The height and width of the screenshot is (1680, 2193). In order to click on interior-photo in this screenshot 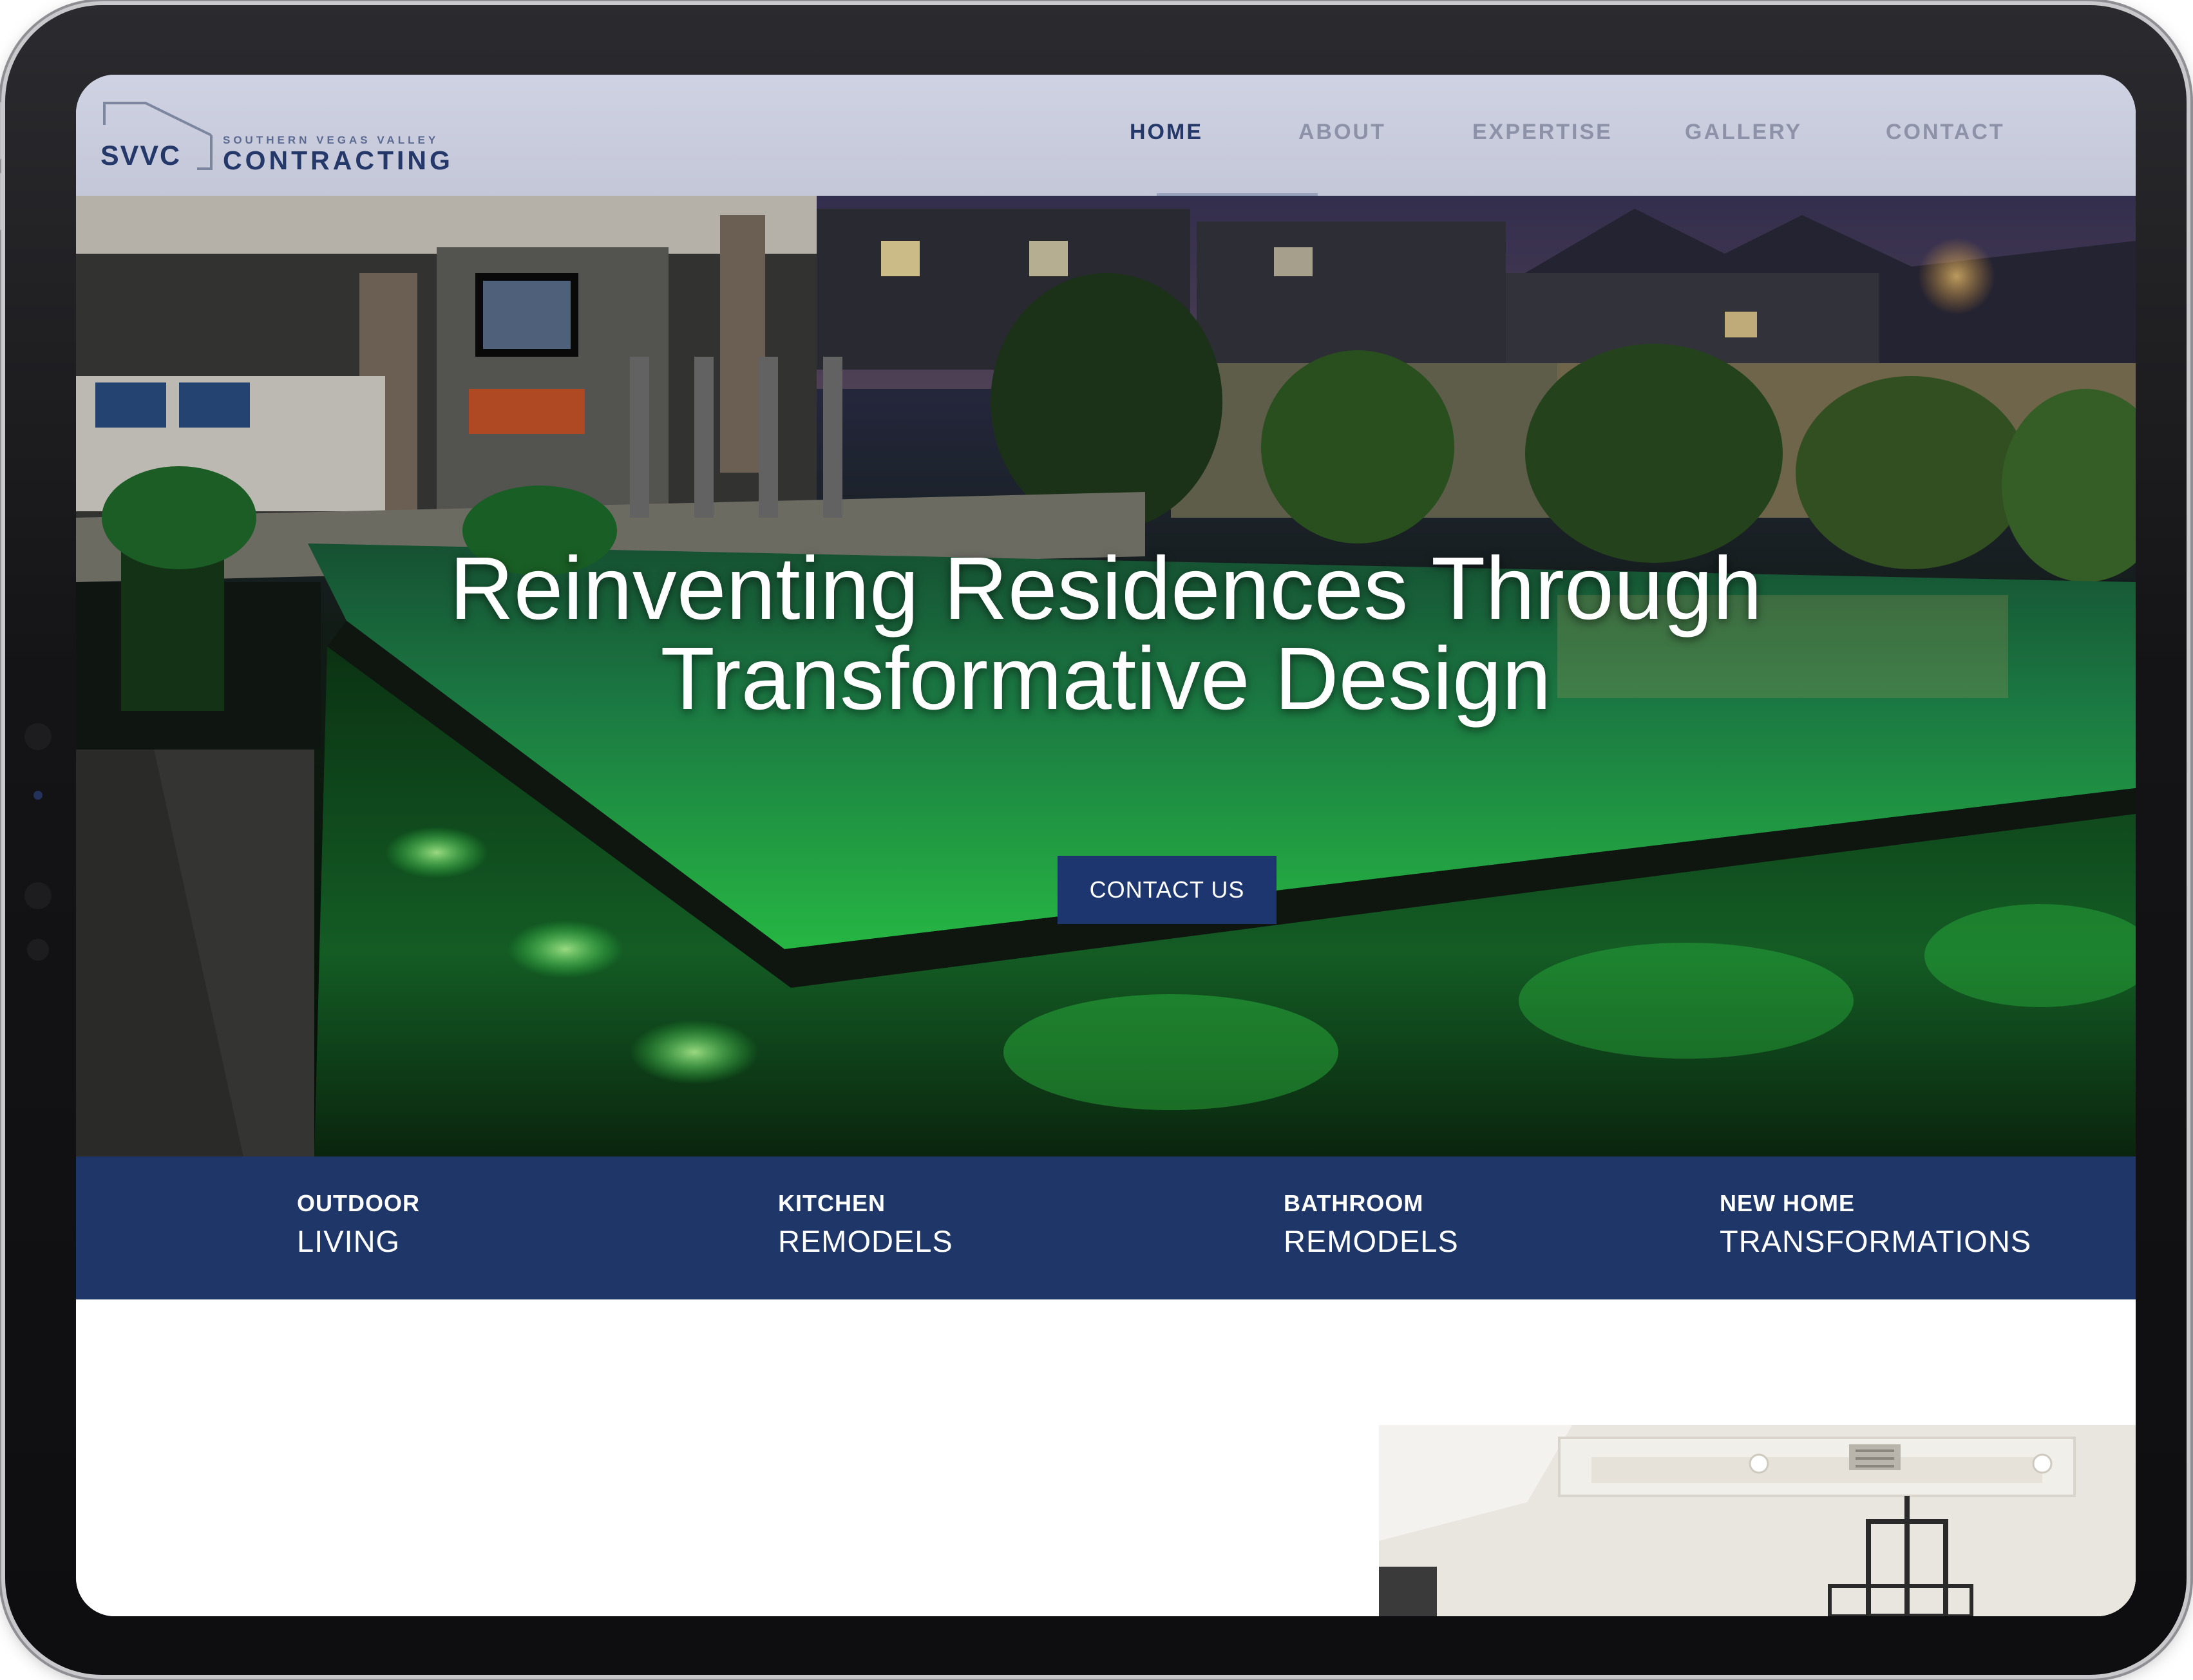, I will do `click(1757, 1521)`.